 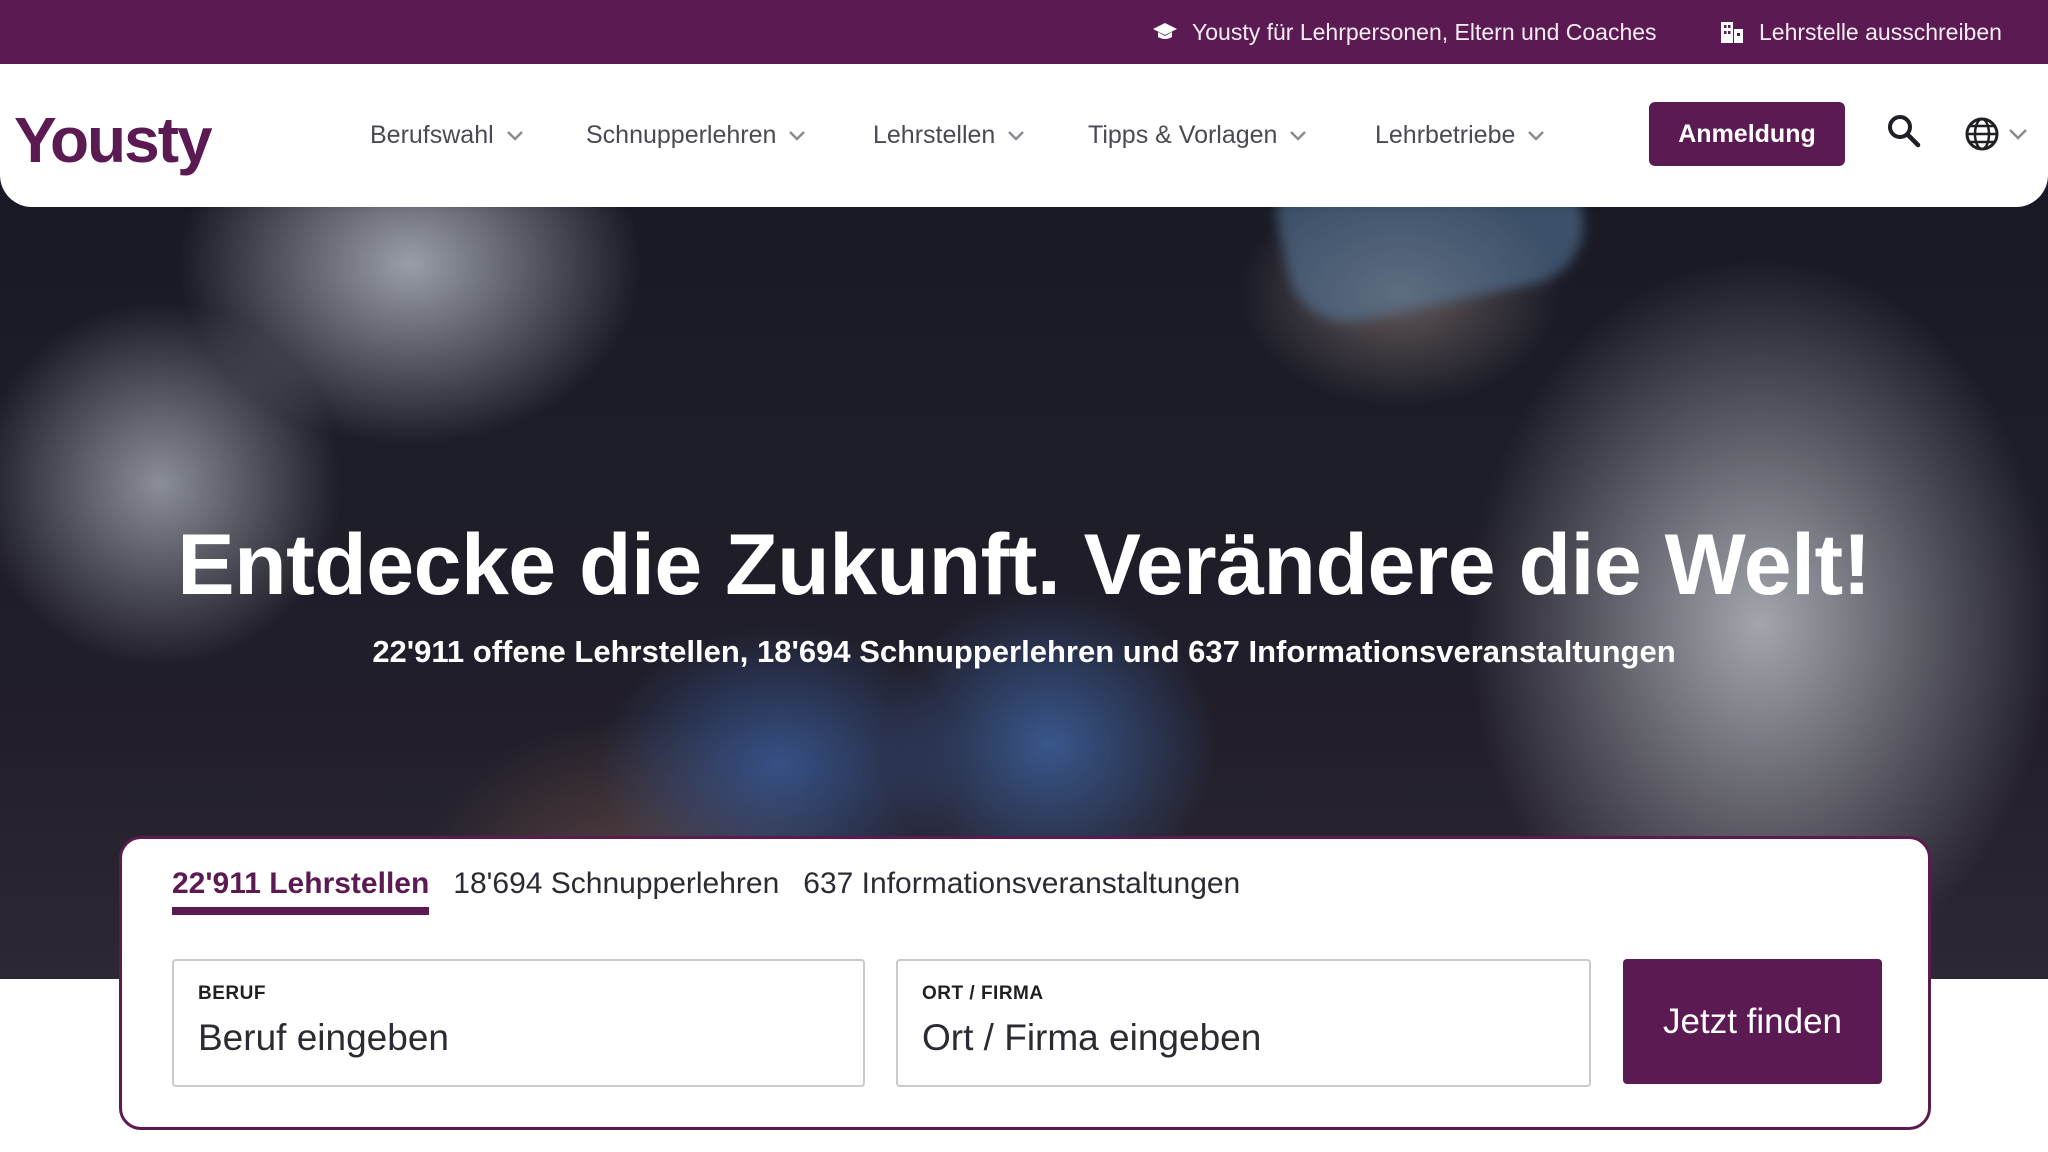 What do you see at coordinates (681, 135) in the screenshot?
I see `nav-label: Schnupperlehren` at bounding box center [681, 135].